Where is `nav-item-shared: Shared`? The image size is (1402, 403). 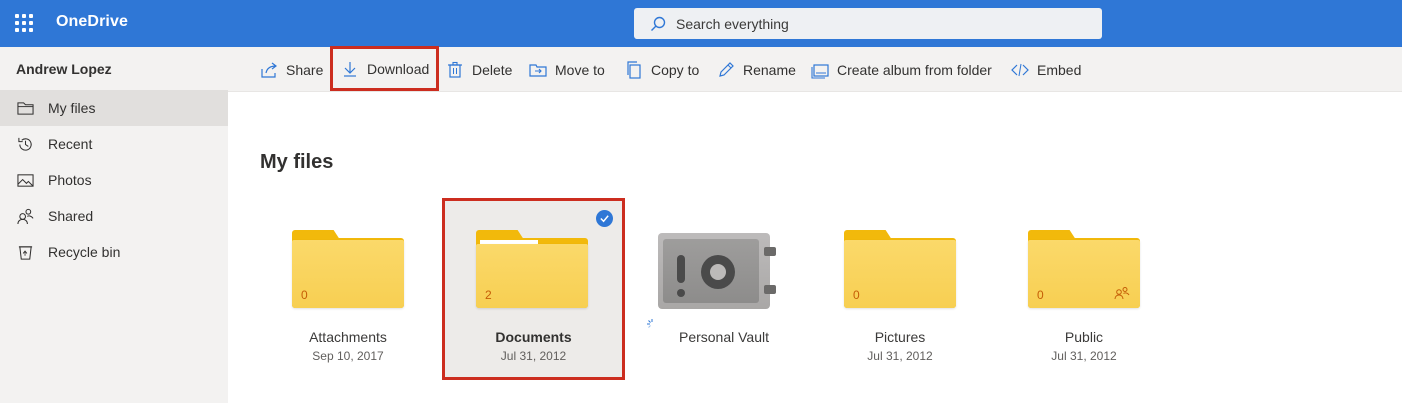
nav-item-shared: Shared is located at coordinates (114, 216).